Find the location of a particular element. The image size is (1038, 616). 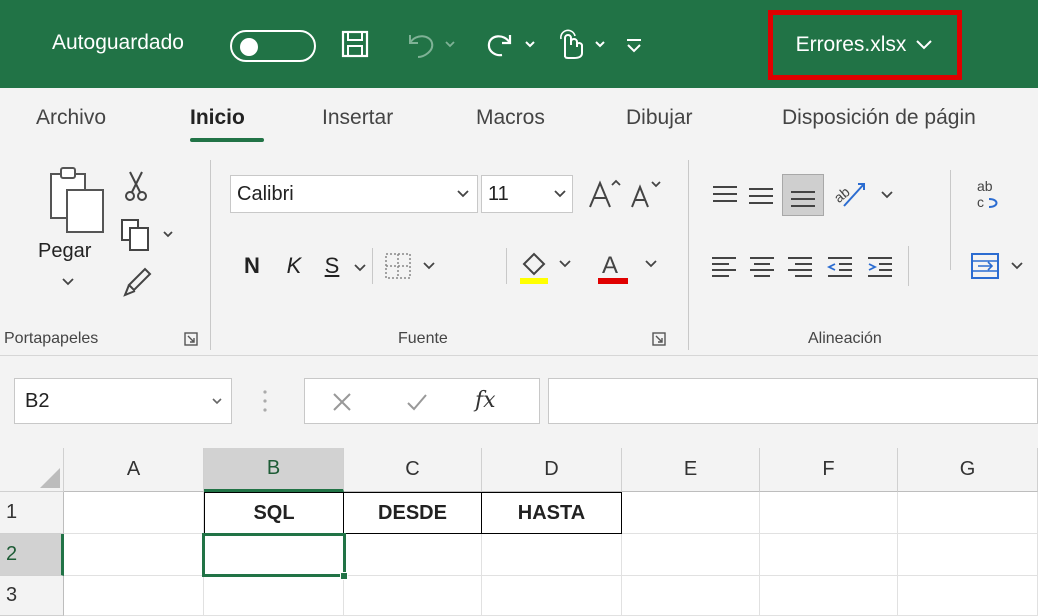

cell-f3 is located at coordinates (829, 596).